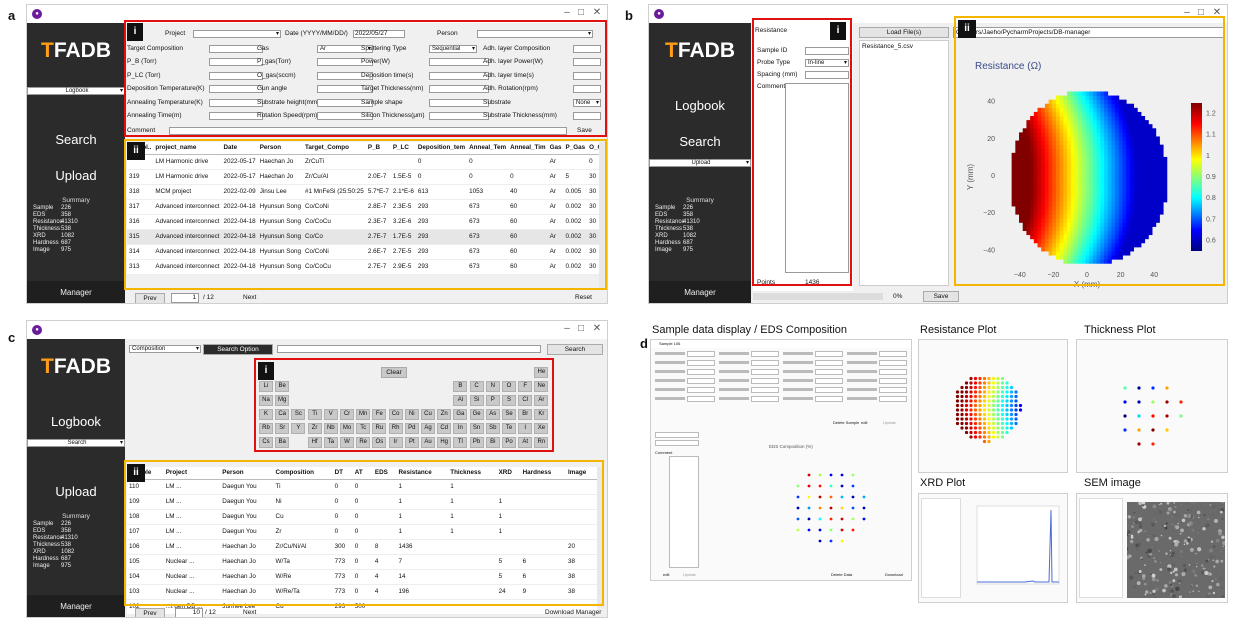 This screenshot has width=1233, height=620. Describe the element at coordinates (575, 349) in the screenshot. I see `search-button: Search` at that location.